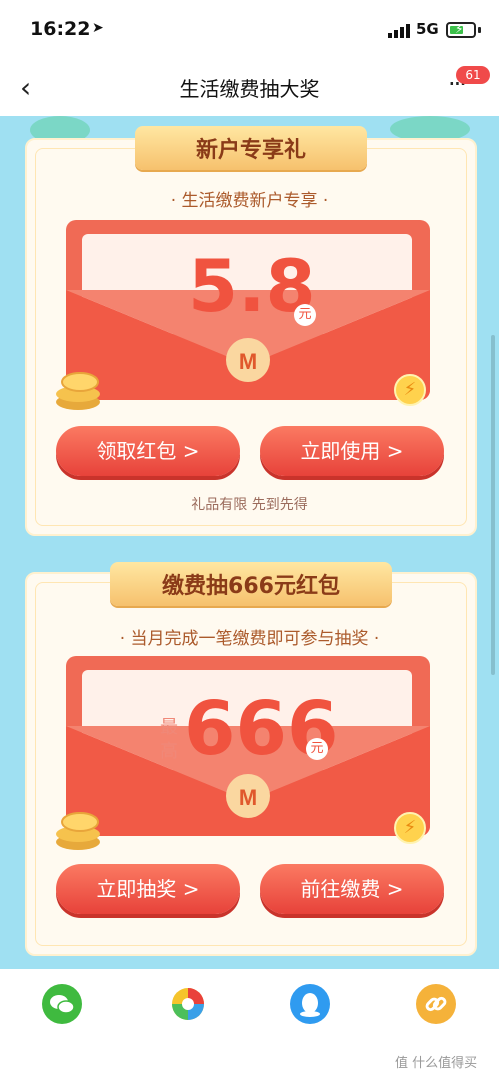 This screenshot has width=499, height=1080. What do you see at coordinates (169, 739) in the screenshot?
I see `max-prefix: 最高` at bounding box center [169, 739].